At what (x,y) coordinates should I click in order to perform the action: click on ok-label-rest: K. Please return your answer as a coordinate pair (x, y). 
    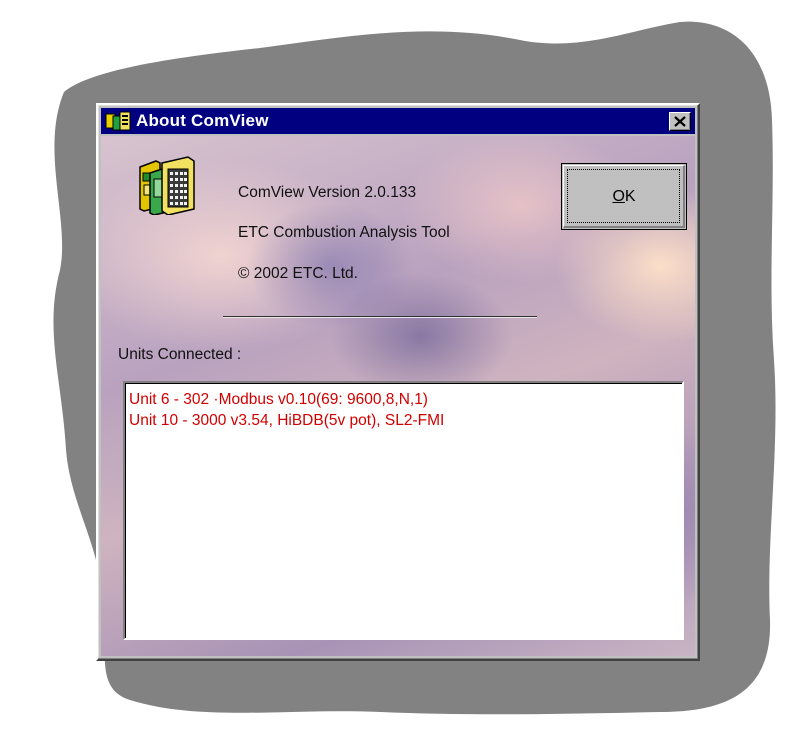
    Looking at the image, I should click on (630, 196).